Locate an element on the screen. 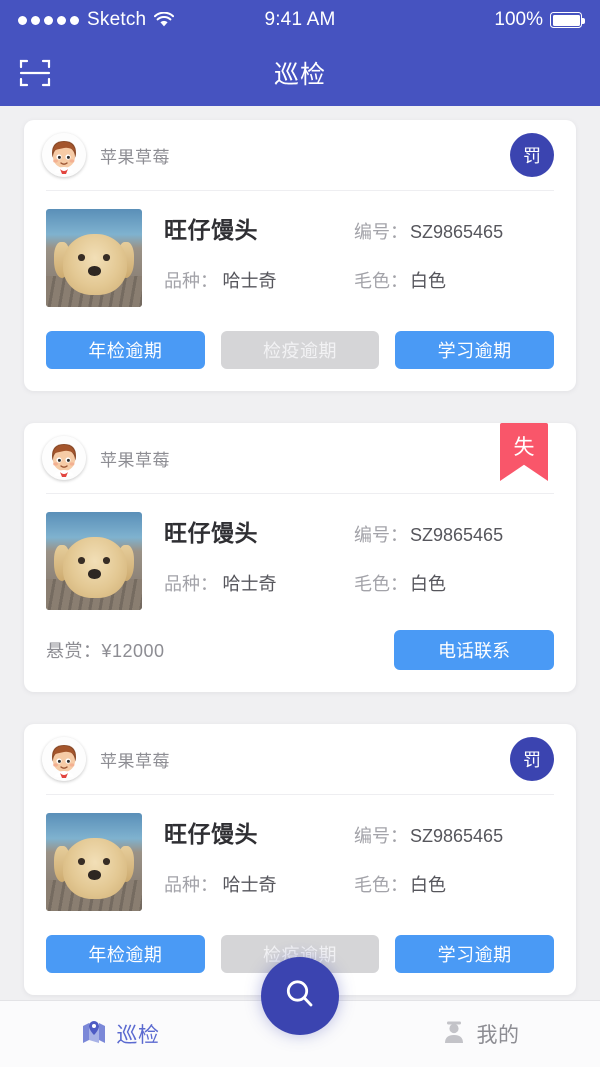 The width and height of the screenshot is (600, 1067). battery-icon is located at coordinates (567, 20).